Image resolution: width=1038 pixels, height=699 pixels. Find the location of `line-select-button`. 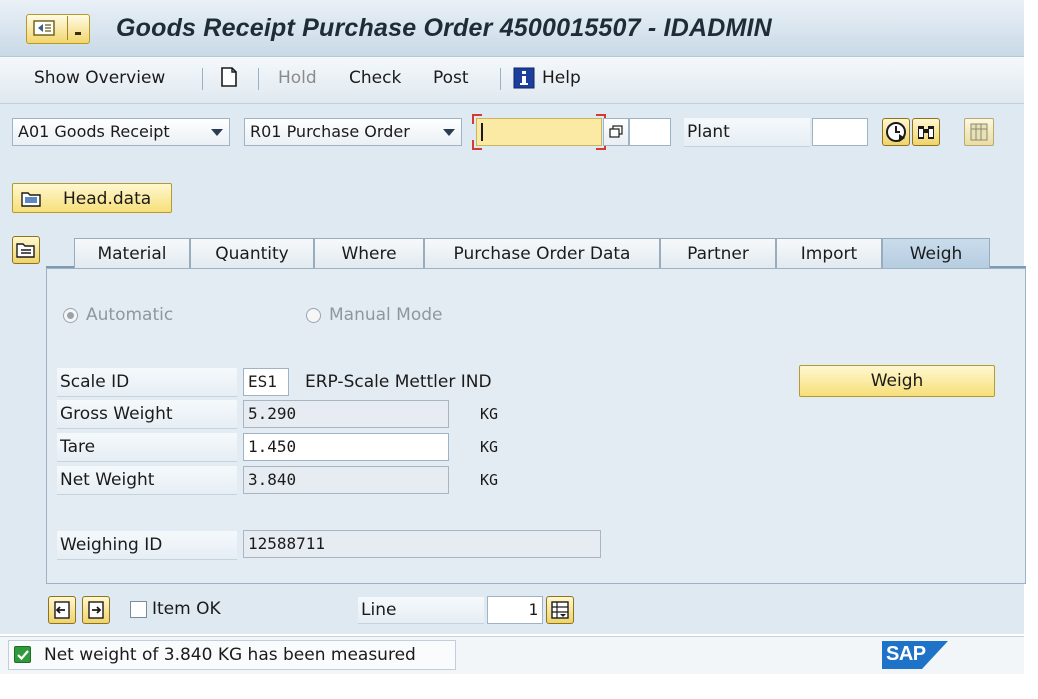

line-select-button is located at coordinates (560, 610).